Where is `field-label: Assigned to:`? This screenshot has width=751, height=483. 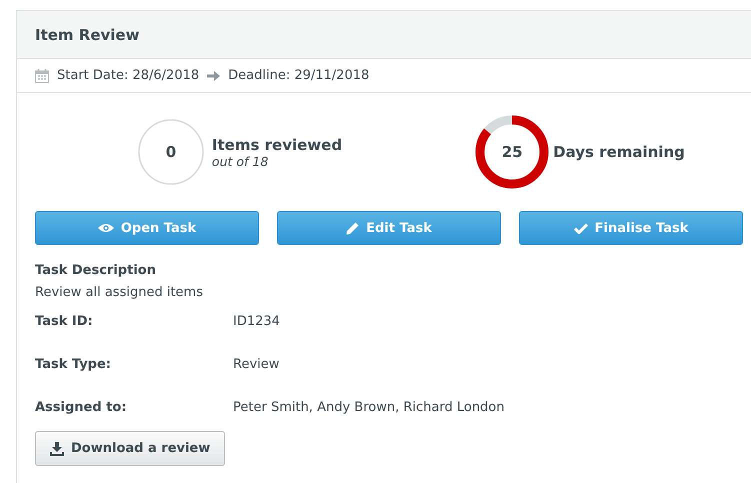 field-label: Assigned to: is located at coordinates (81, 407).